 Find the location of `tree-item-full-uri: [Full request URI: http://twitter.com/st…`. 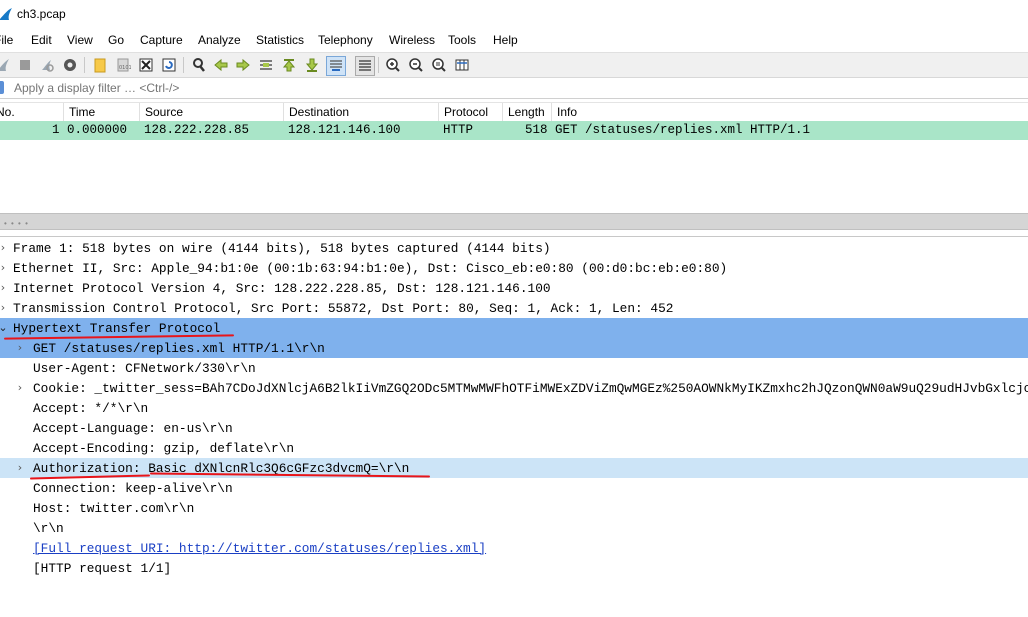

tree-item-full-uri: [Full request URI: http://twitter.com/st… is located at coordinates (514, 548).